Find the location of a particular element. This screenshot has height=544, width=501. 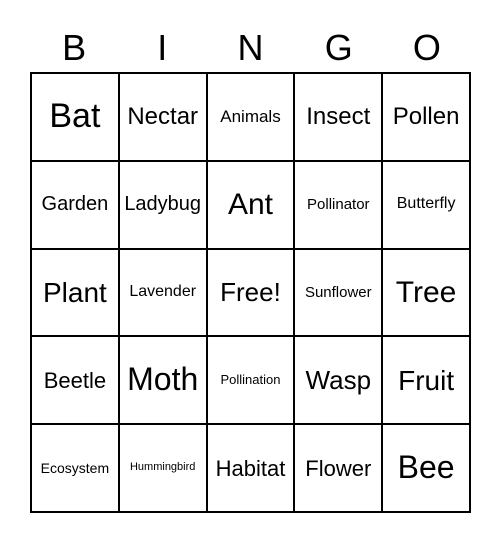

bingo-cell: Wasp is located at coordinates (339, 381).